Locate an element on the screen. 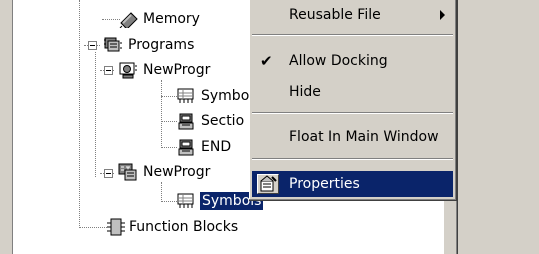  submenu-arrow-icon is located at coordinates (442, 15).